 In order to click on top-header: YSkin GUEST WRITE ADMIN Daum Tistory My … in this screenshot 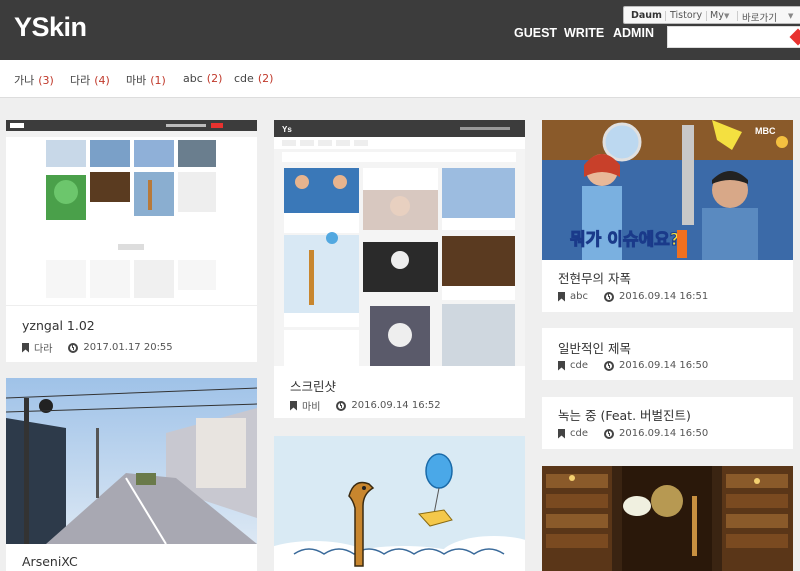, I will do `click(400, 30)`.